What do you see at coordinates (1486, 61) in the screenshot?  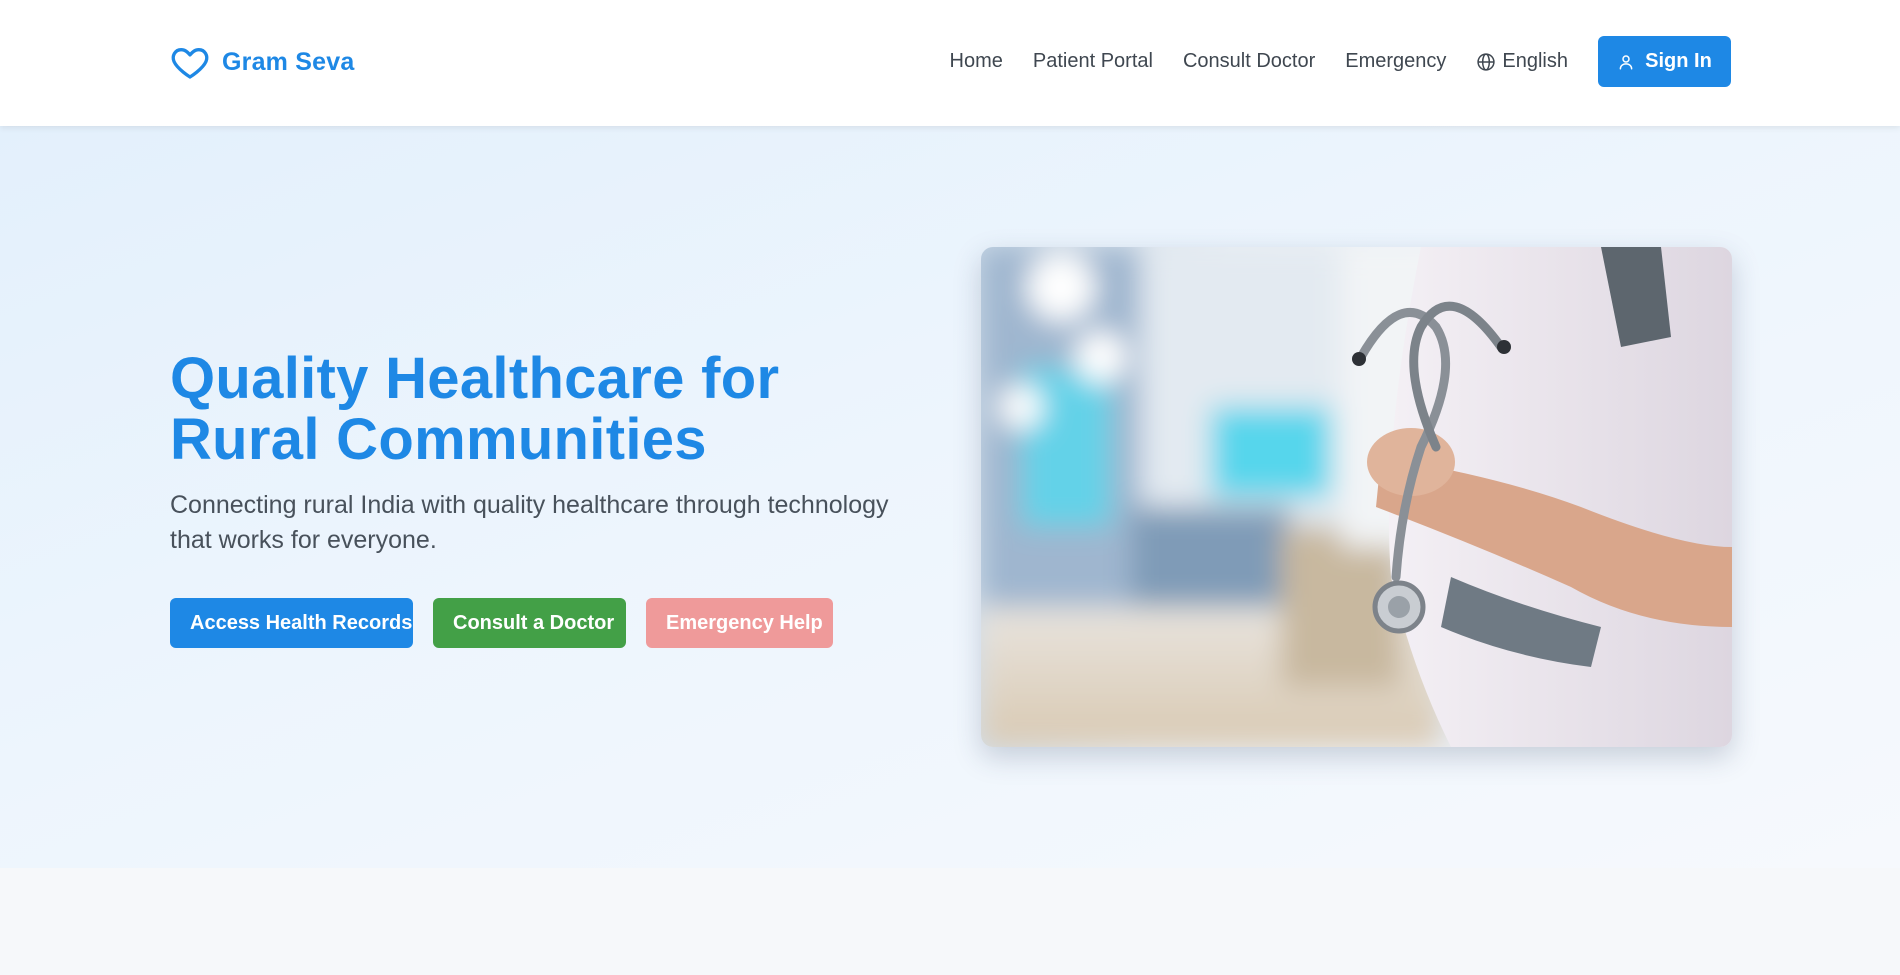 I see `globe-icon` at bounding box center [1486, 61].